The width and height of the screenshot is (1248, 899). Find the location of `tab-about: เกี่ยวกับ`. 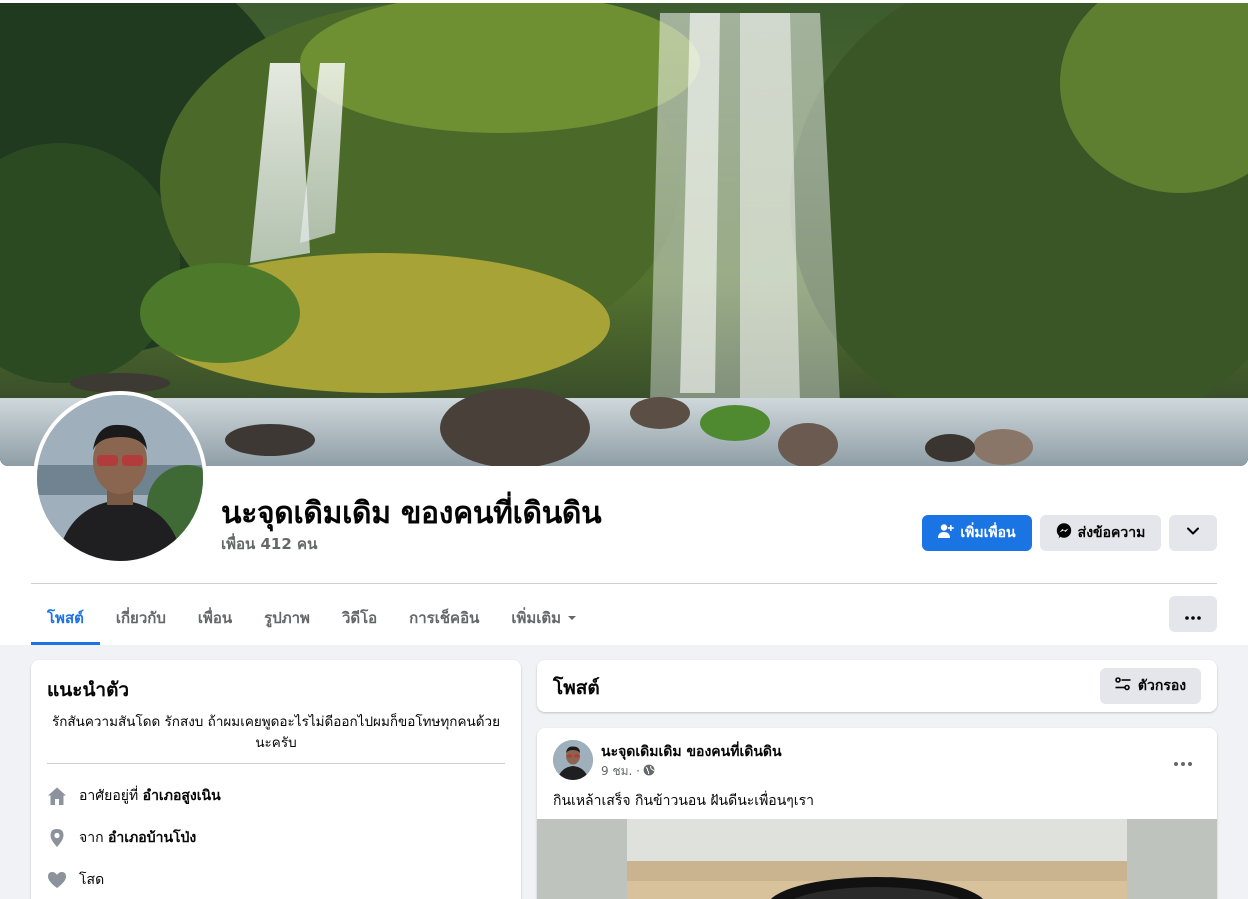

tab-about: เกี่ยวกับ is located at coordinates (141, 618).